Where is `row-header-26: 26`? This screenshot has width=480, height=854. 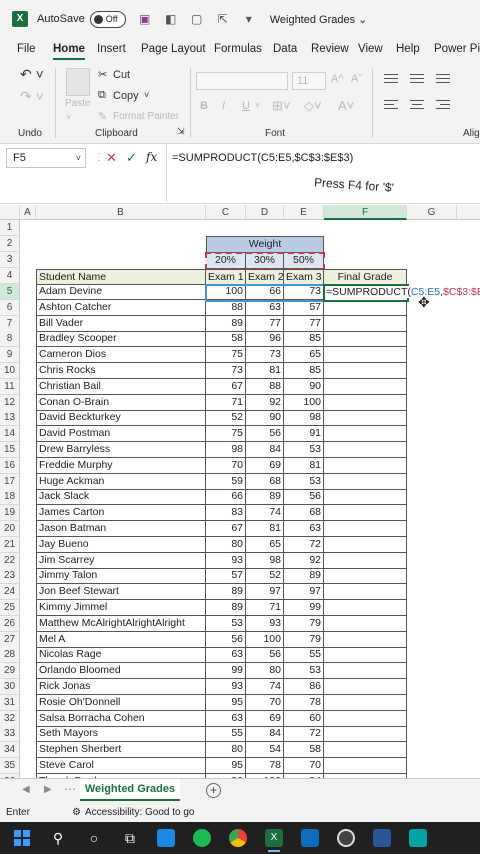
row-header-26: 26 is located at coordinates (10, 623).